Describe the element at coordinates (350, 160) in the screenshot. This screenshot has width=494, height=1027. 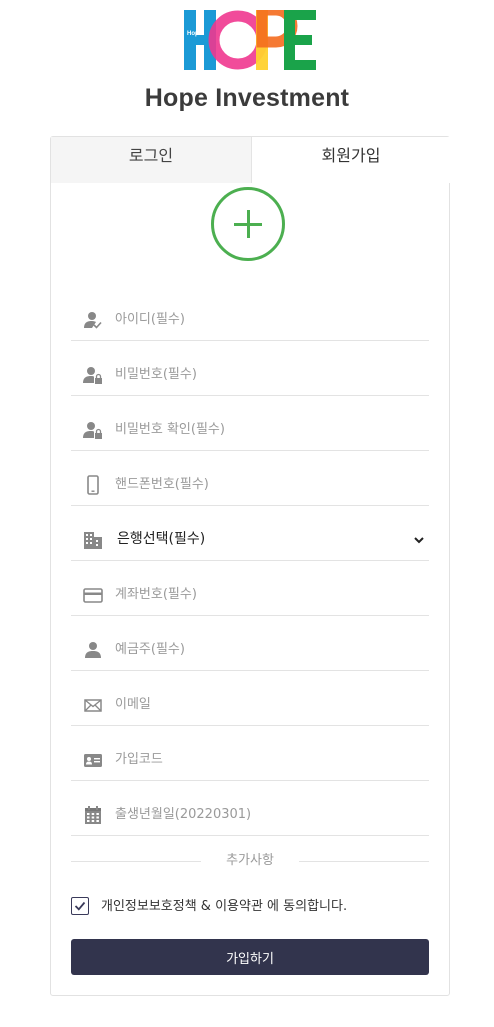
I see `tab-signup: 회원가입` at that location.